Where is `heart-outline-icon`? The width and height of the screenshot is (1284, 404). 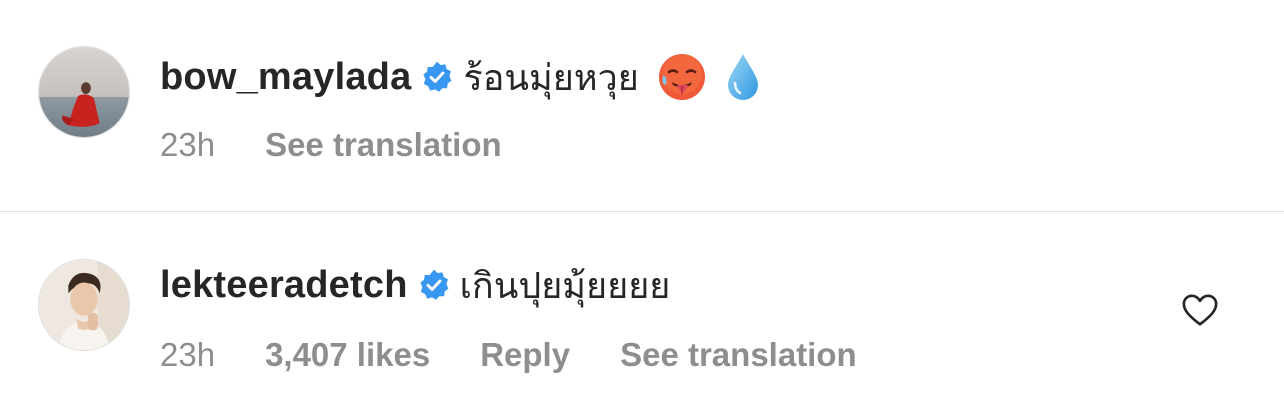
heart-outline-icon is located at coordinates (1200, 311).